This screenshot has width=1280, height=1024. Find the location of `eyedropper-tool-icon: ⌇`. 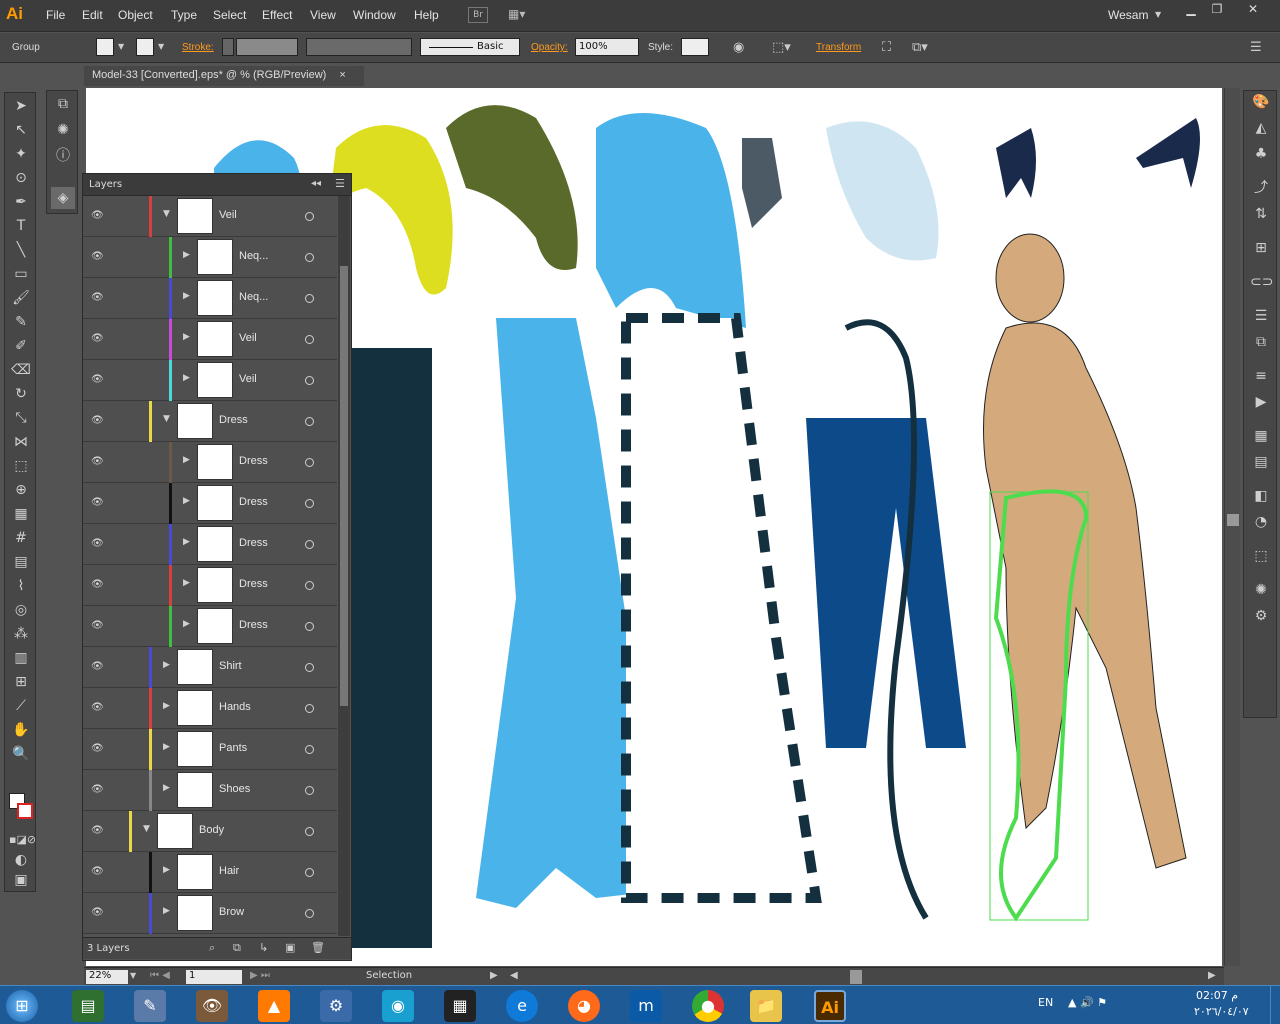

eyedropper-tool-icon: ⌇ is located at coordinates (21, 586).